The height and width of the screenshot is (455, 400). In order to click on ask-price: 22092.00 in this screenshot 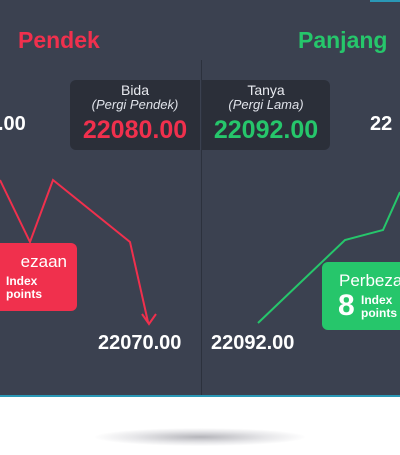, I will do `click(266, 130)`.